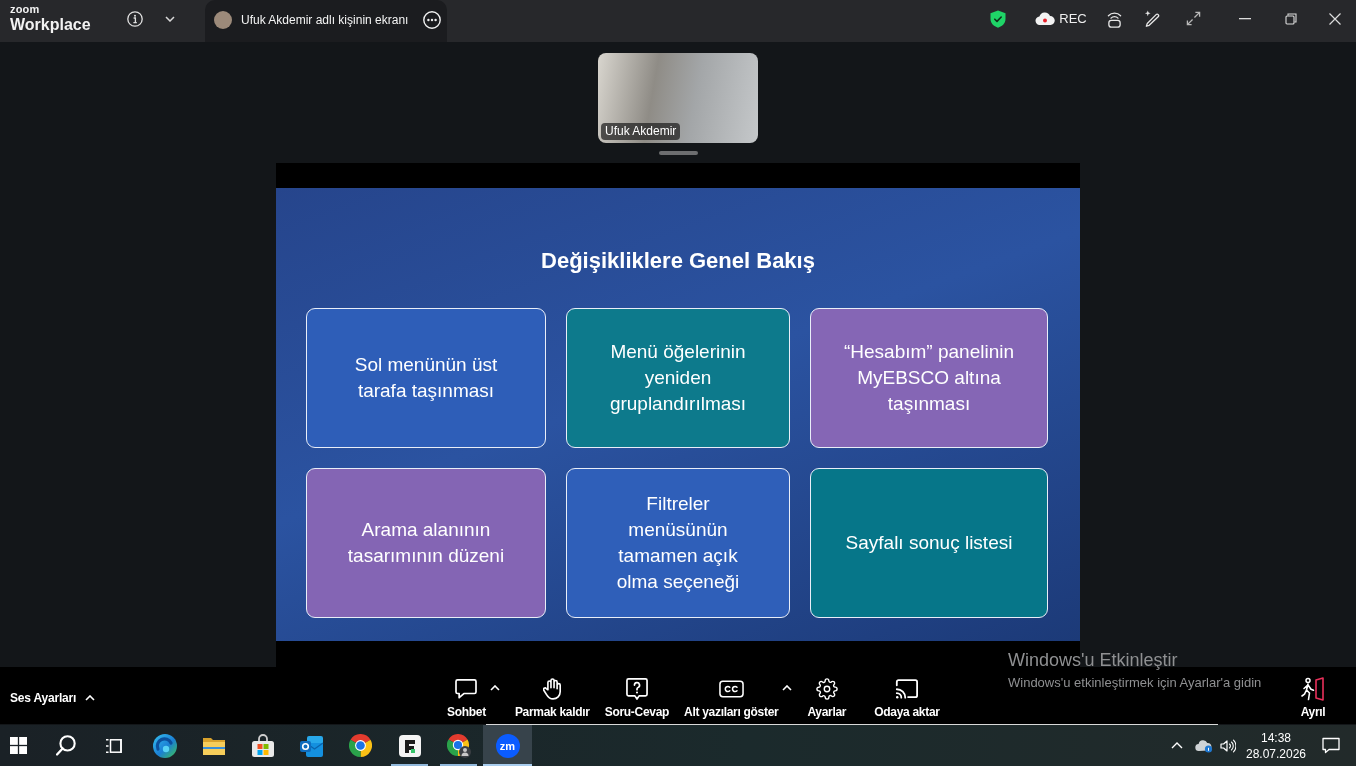 This screenshot has width=1356, height=766. What do you see at coordinates (426, 378) in the screenshot?
I see `topic-card: Sol menünün üst tarafa taşınması` at bounding box center [426, 378].